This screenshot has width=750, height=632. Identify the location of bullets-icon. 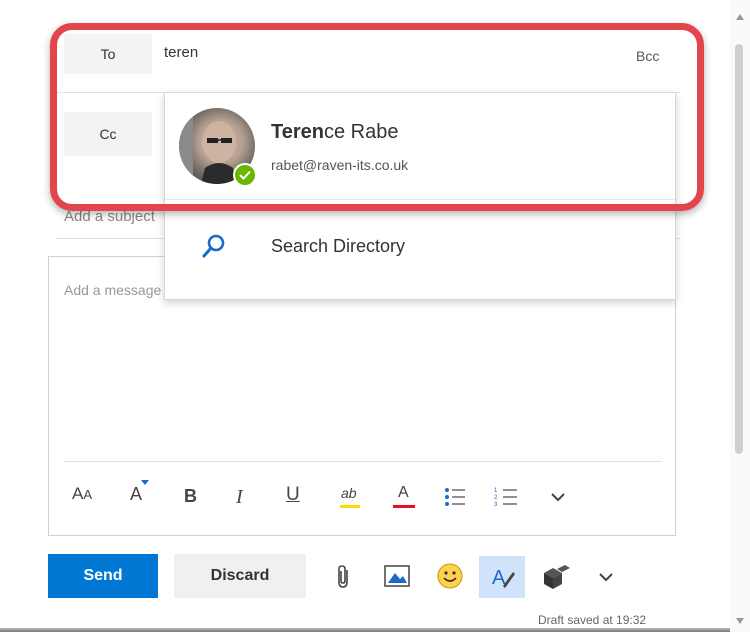
(455, 497).